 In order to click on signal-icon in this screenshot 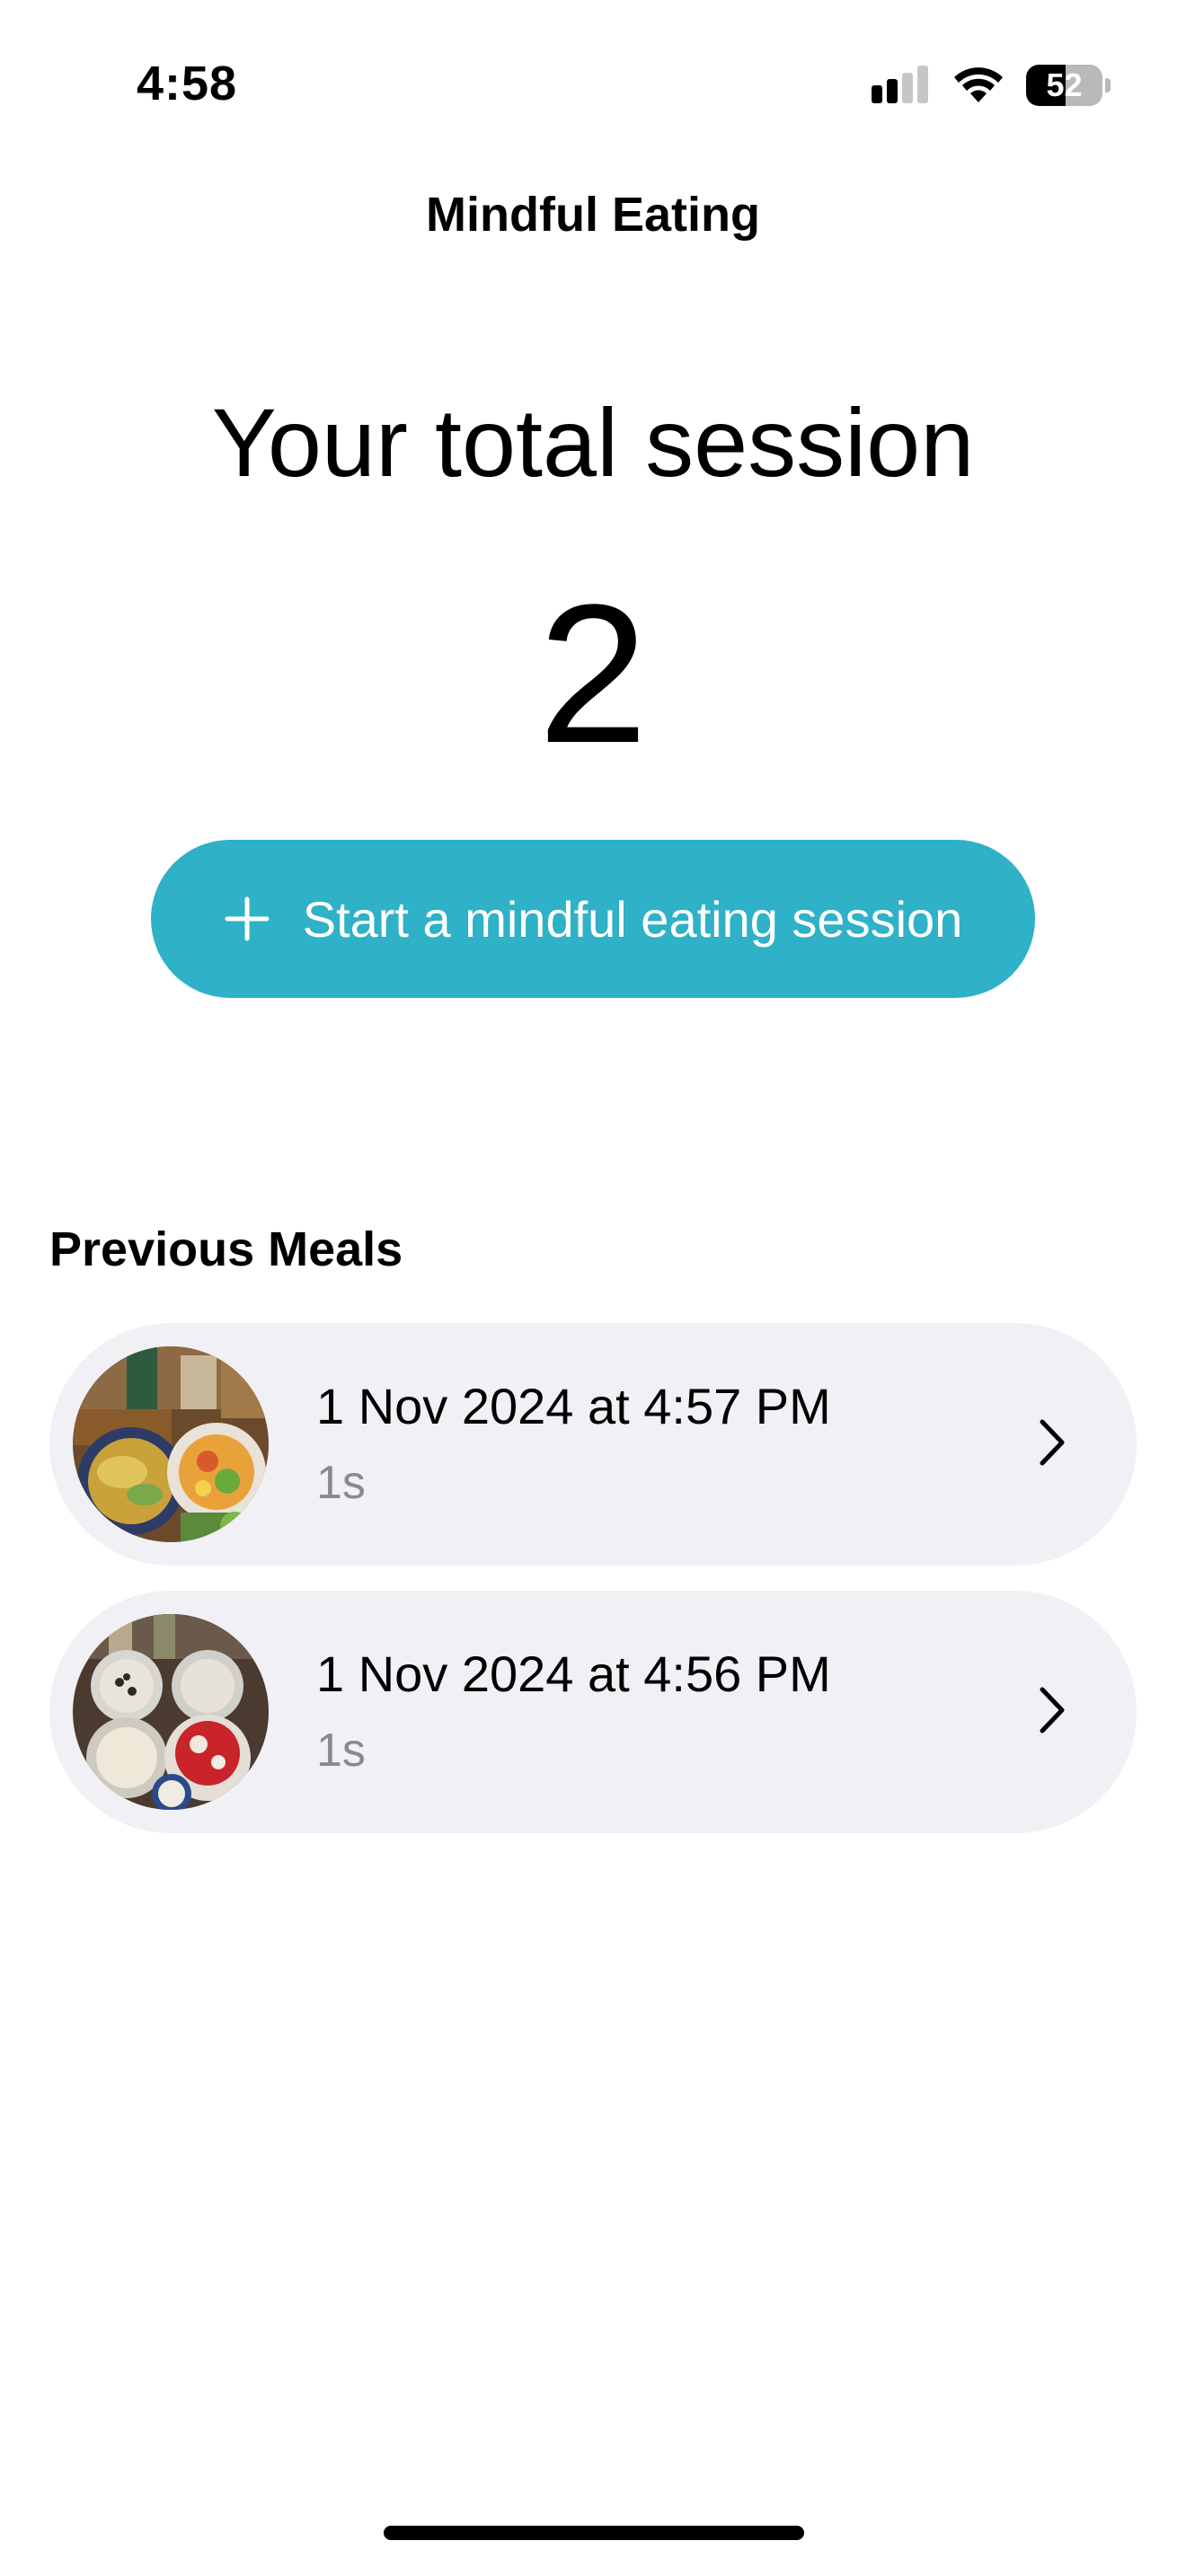, I will do `click(901, 85)`.